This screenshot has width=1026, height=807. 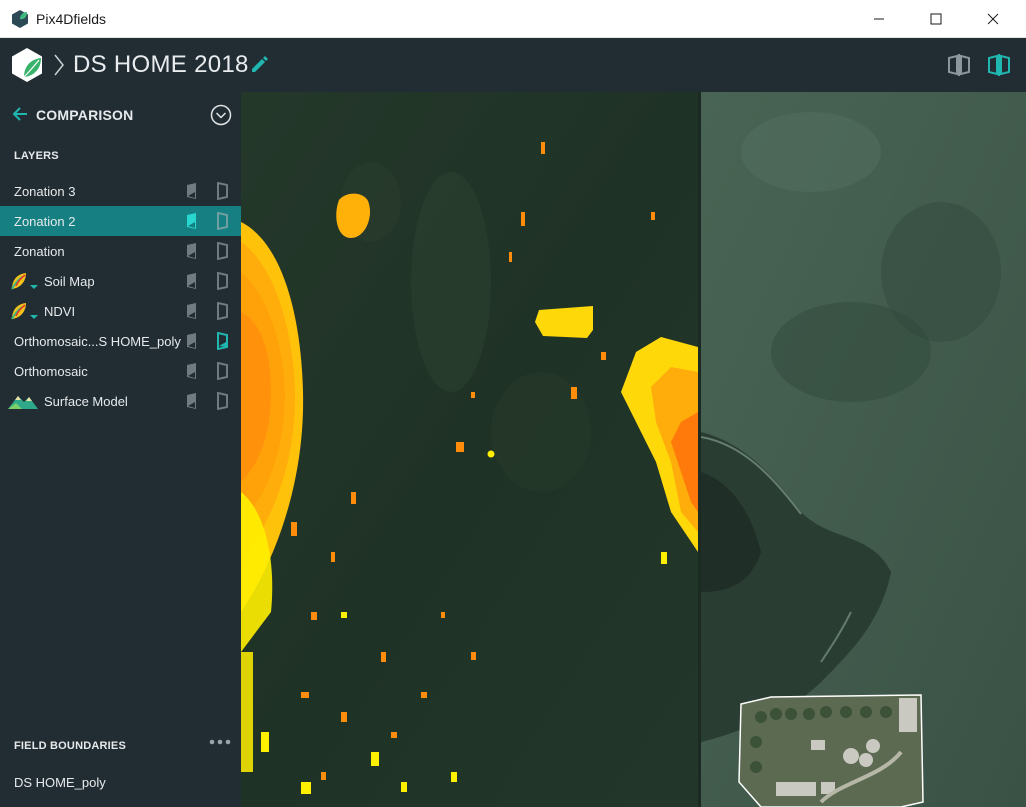 What do you see at coordinates (513, 65) in the screenshot?
I see `app-header: DS HOME 2018` at bounding box center [513, 65].